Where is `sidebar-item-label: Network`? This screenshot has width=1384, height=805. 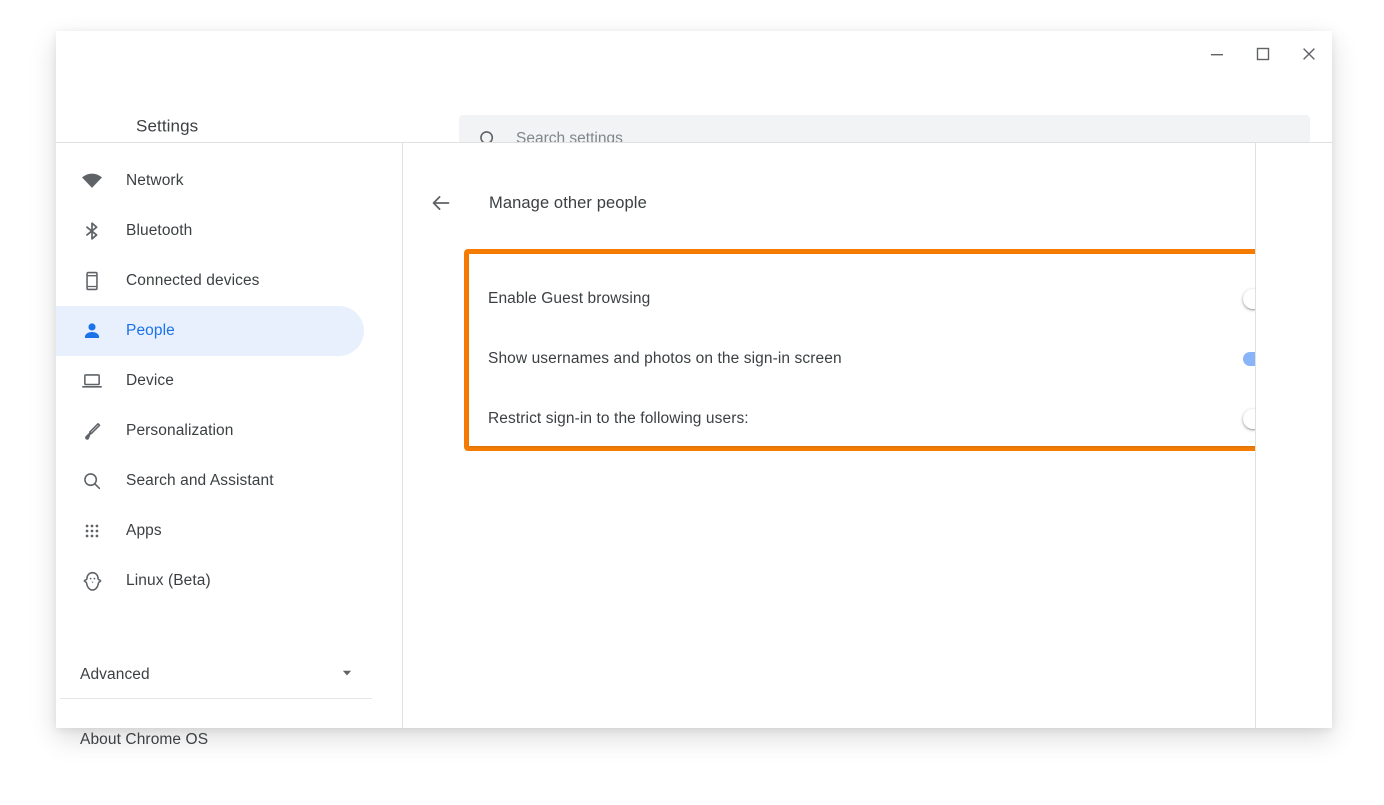 sidebar-item-label: Network is located at coordinates (155, 180).